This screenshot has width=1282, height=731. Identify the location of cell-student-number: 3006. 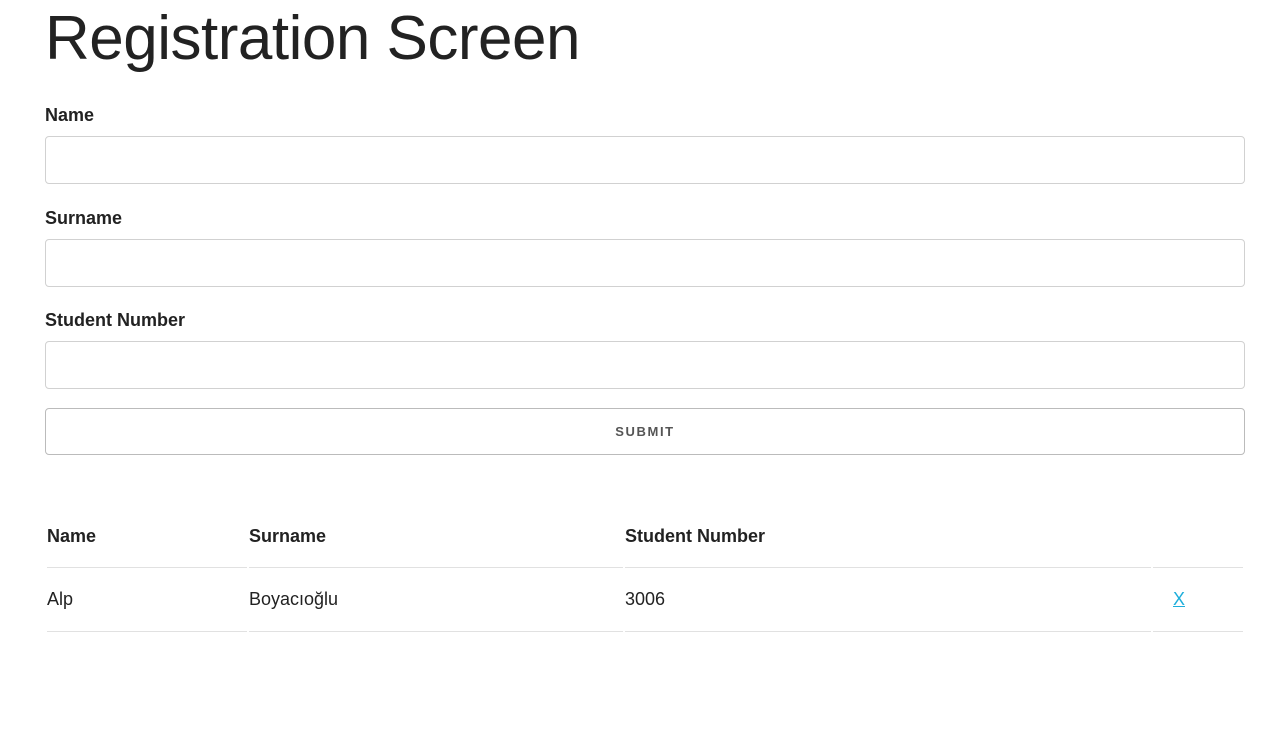
(888, 600).